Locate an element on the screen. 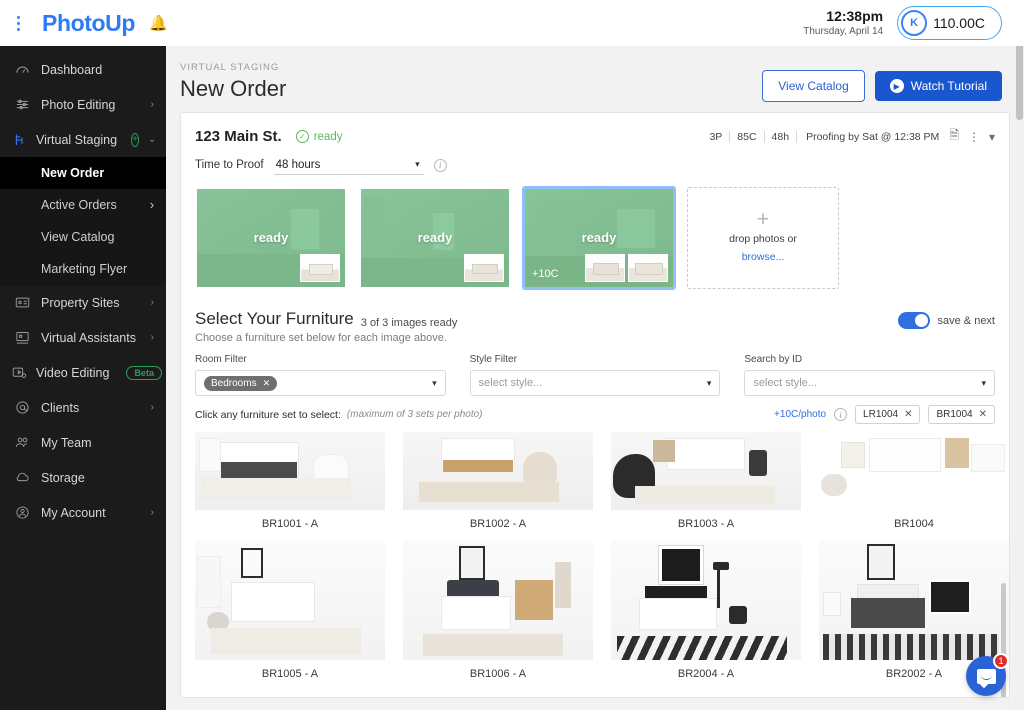  furniture-set-card: BR1004 is located at coordinates (914, 486).